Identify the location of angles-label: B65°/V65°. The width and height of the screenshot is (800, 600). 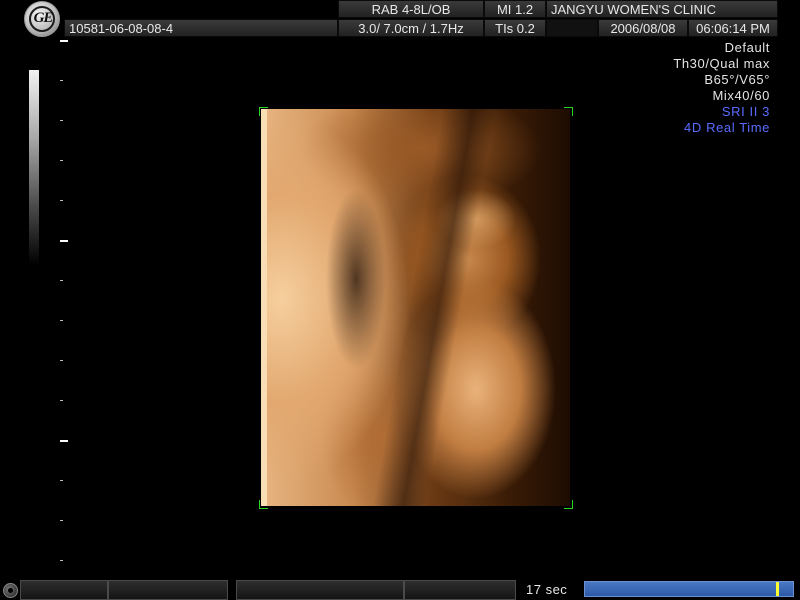
(737, 79).